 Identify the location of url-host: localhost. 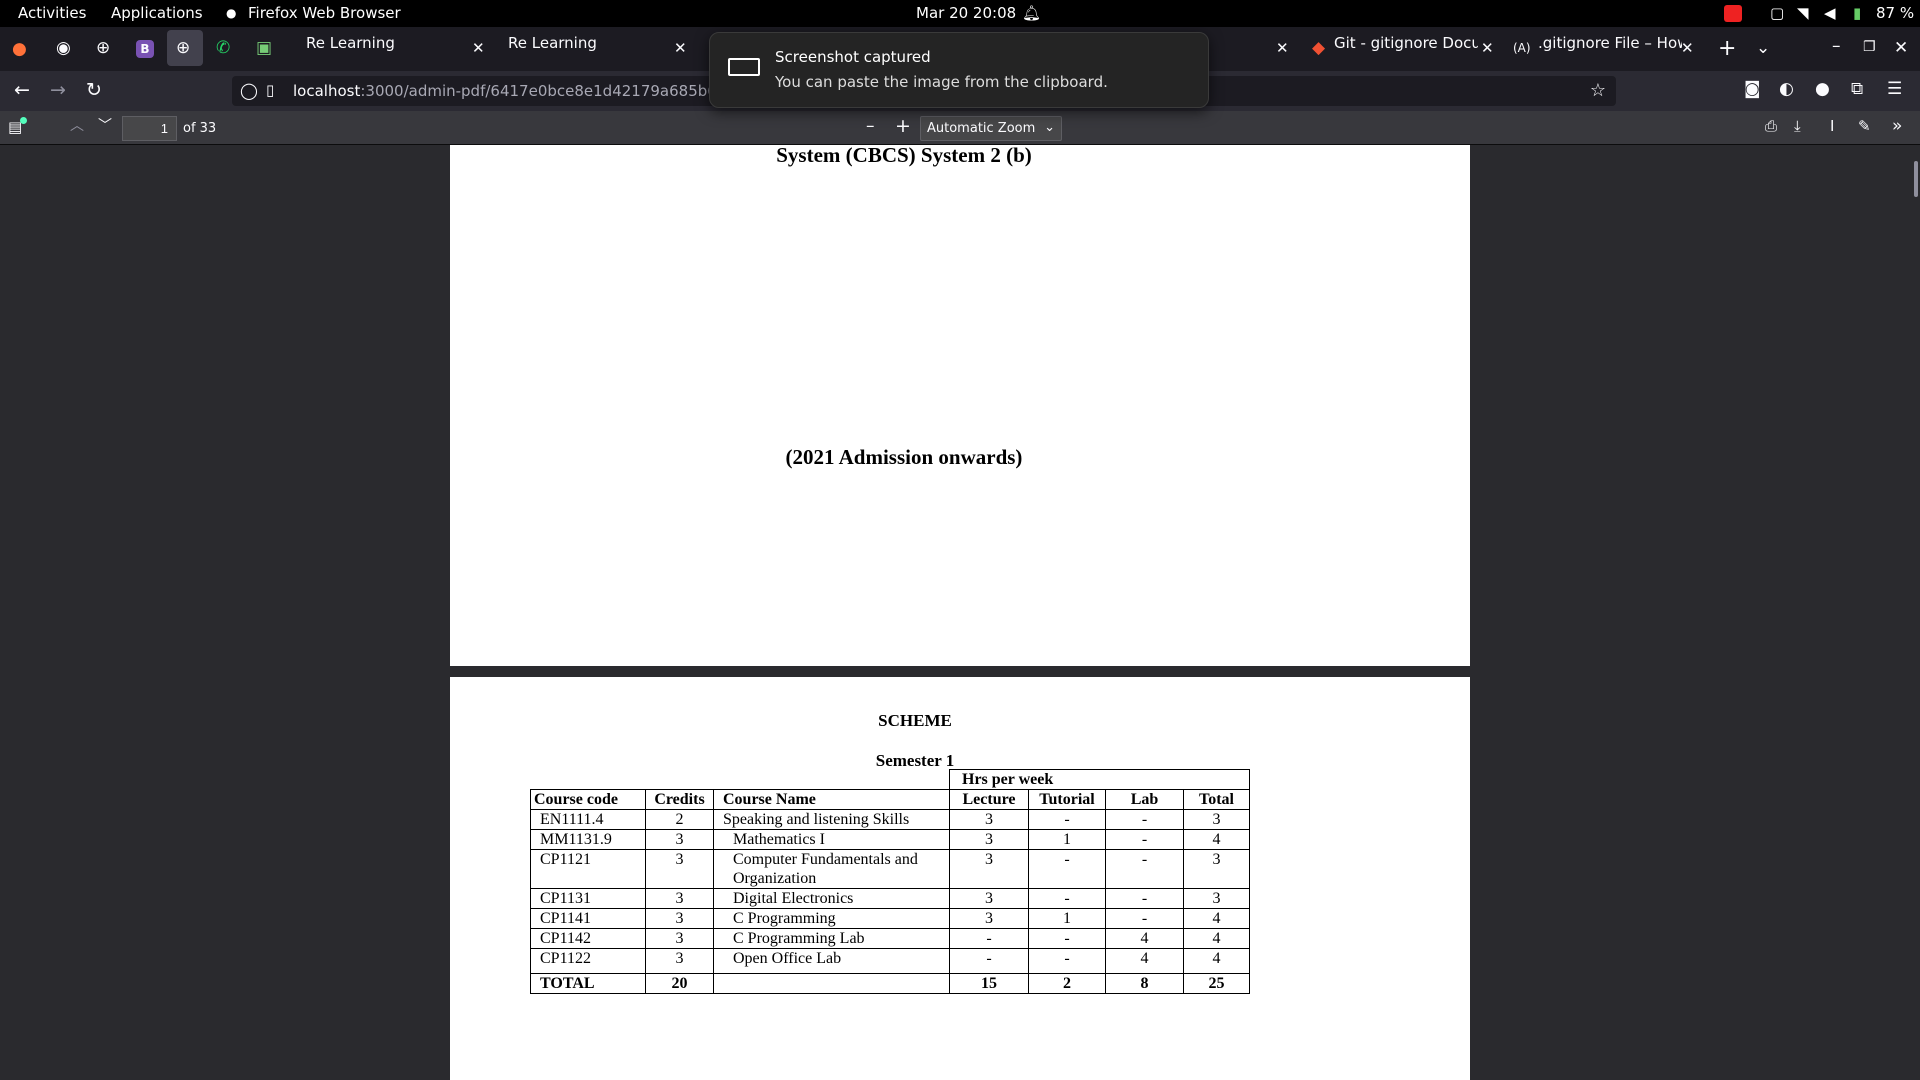
(327, 91).